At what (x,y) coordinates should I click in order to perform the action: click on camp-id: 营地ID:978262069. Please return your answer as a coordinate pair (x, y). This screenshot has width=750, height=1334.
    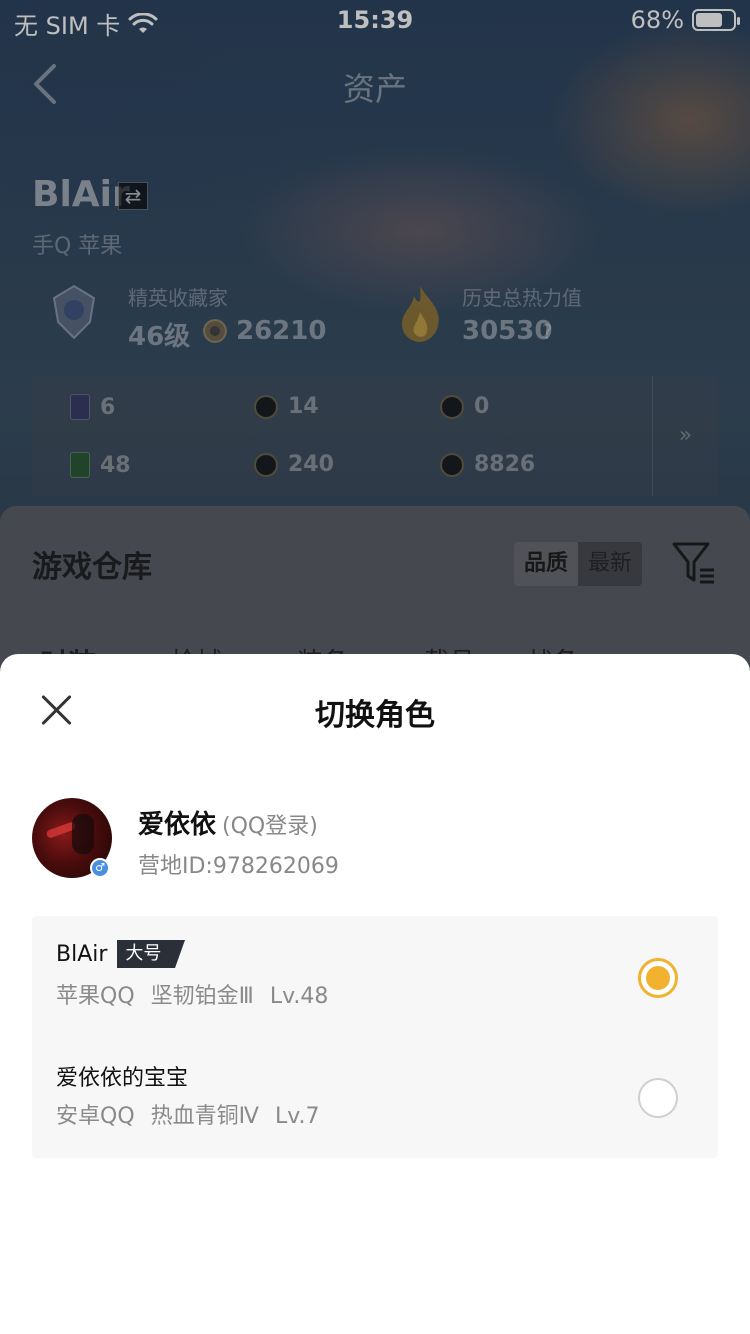
    Looking at the image, I should click on (238, 866).